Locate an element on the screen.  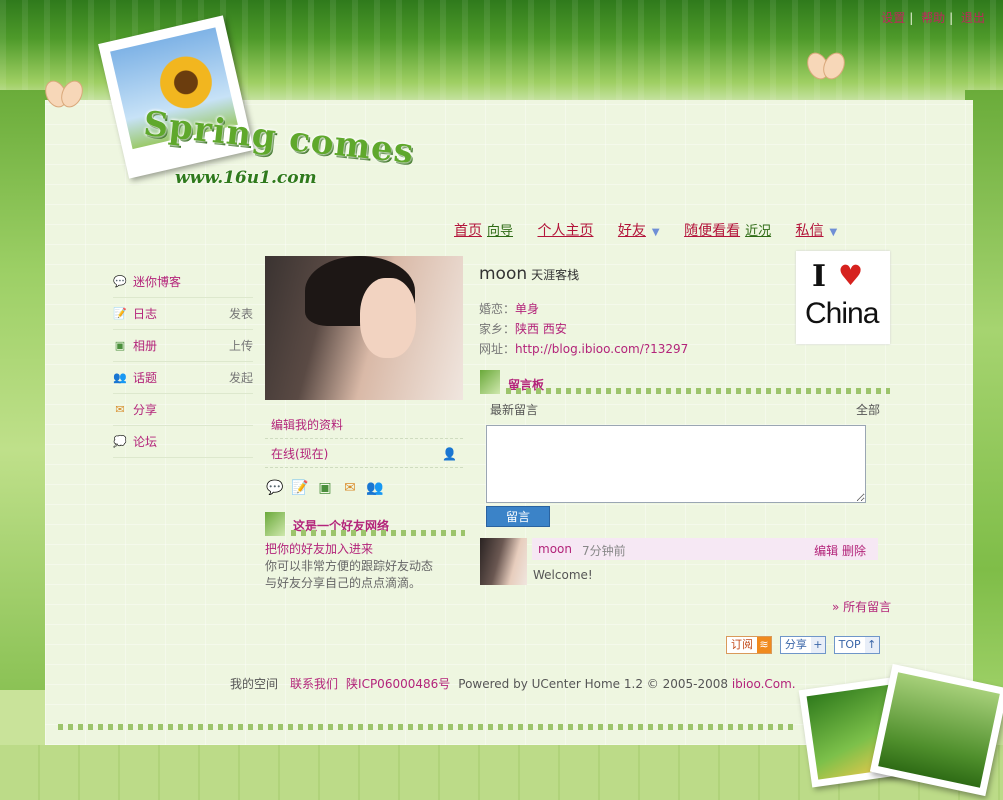
back-to-top-button: TOP ↑ is located at coordinates (856, 645).